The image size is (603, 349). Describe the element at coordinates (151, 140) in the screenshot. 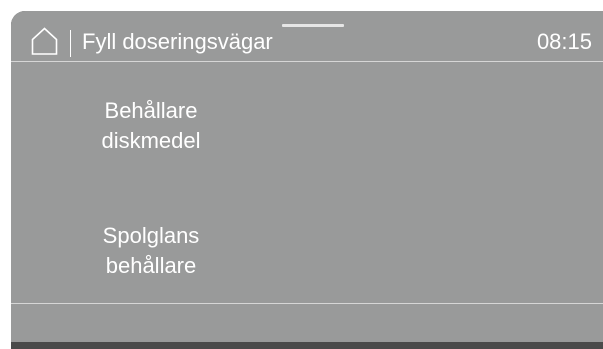

I see `menu-item-label-line2: diskmedel` at that location.